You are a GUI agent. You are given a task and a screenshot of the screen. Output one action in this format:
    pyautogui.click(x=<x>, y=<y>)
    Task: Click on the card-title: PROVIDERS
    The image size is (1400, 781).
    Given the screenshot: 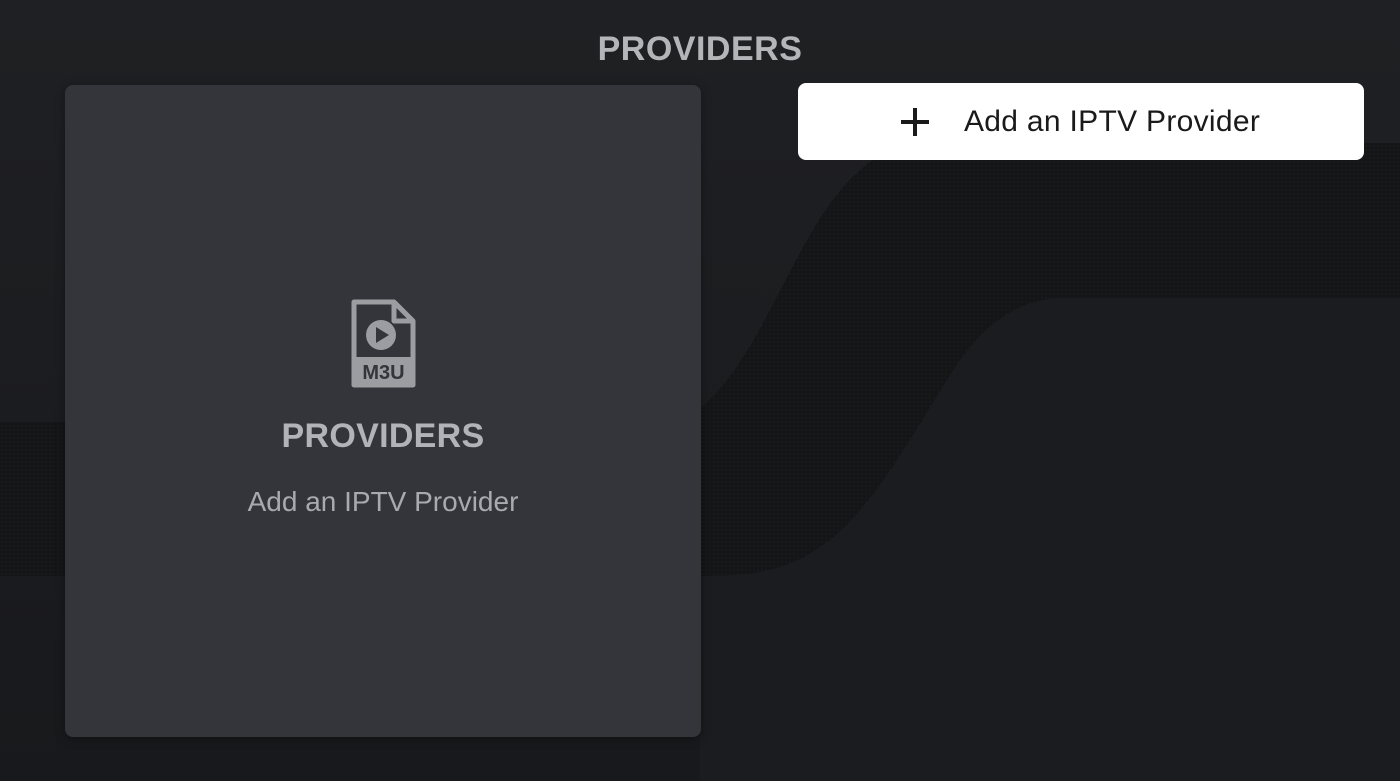 What is the action you would take?
    pyautogui.click(x=383, y=436)
    